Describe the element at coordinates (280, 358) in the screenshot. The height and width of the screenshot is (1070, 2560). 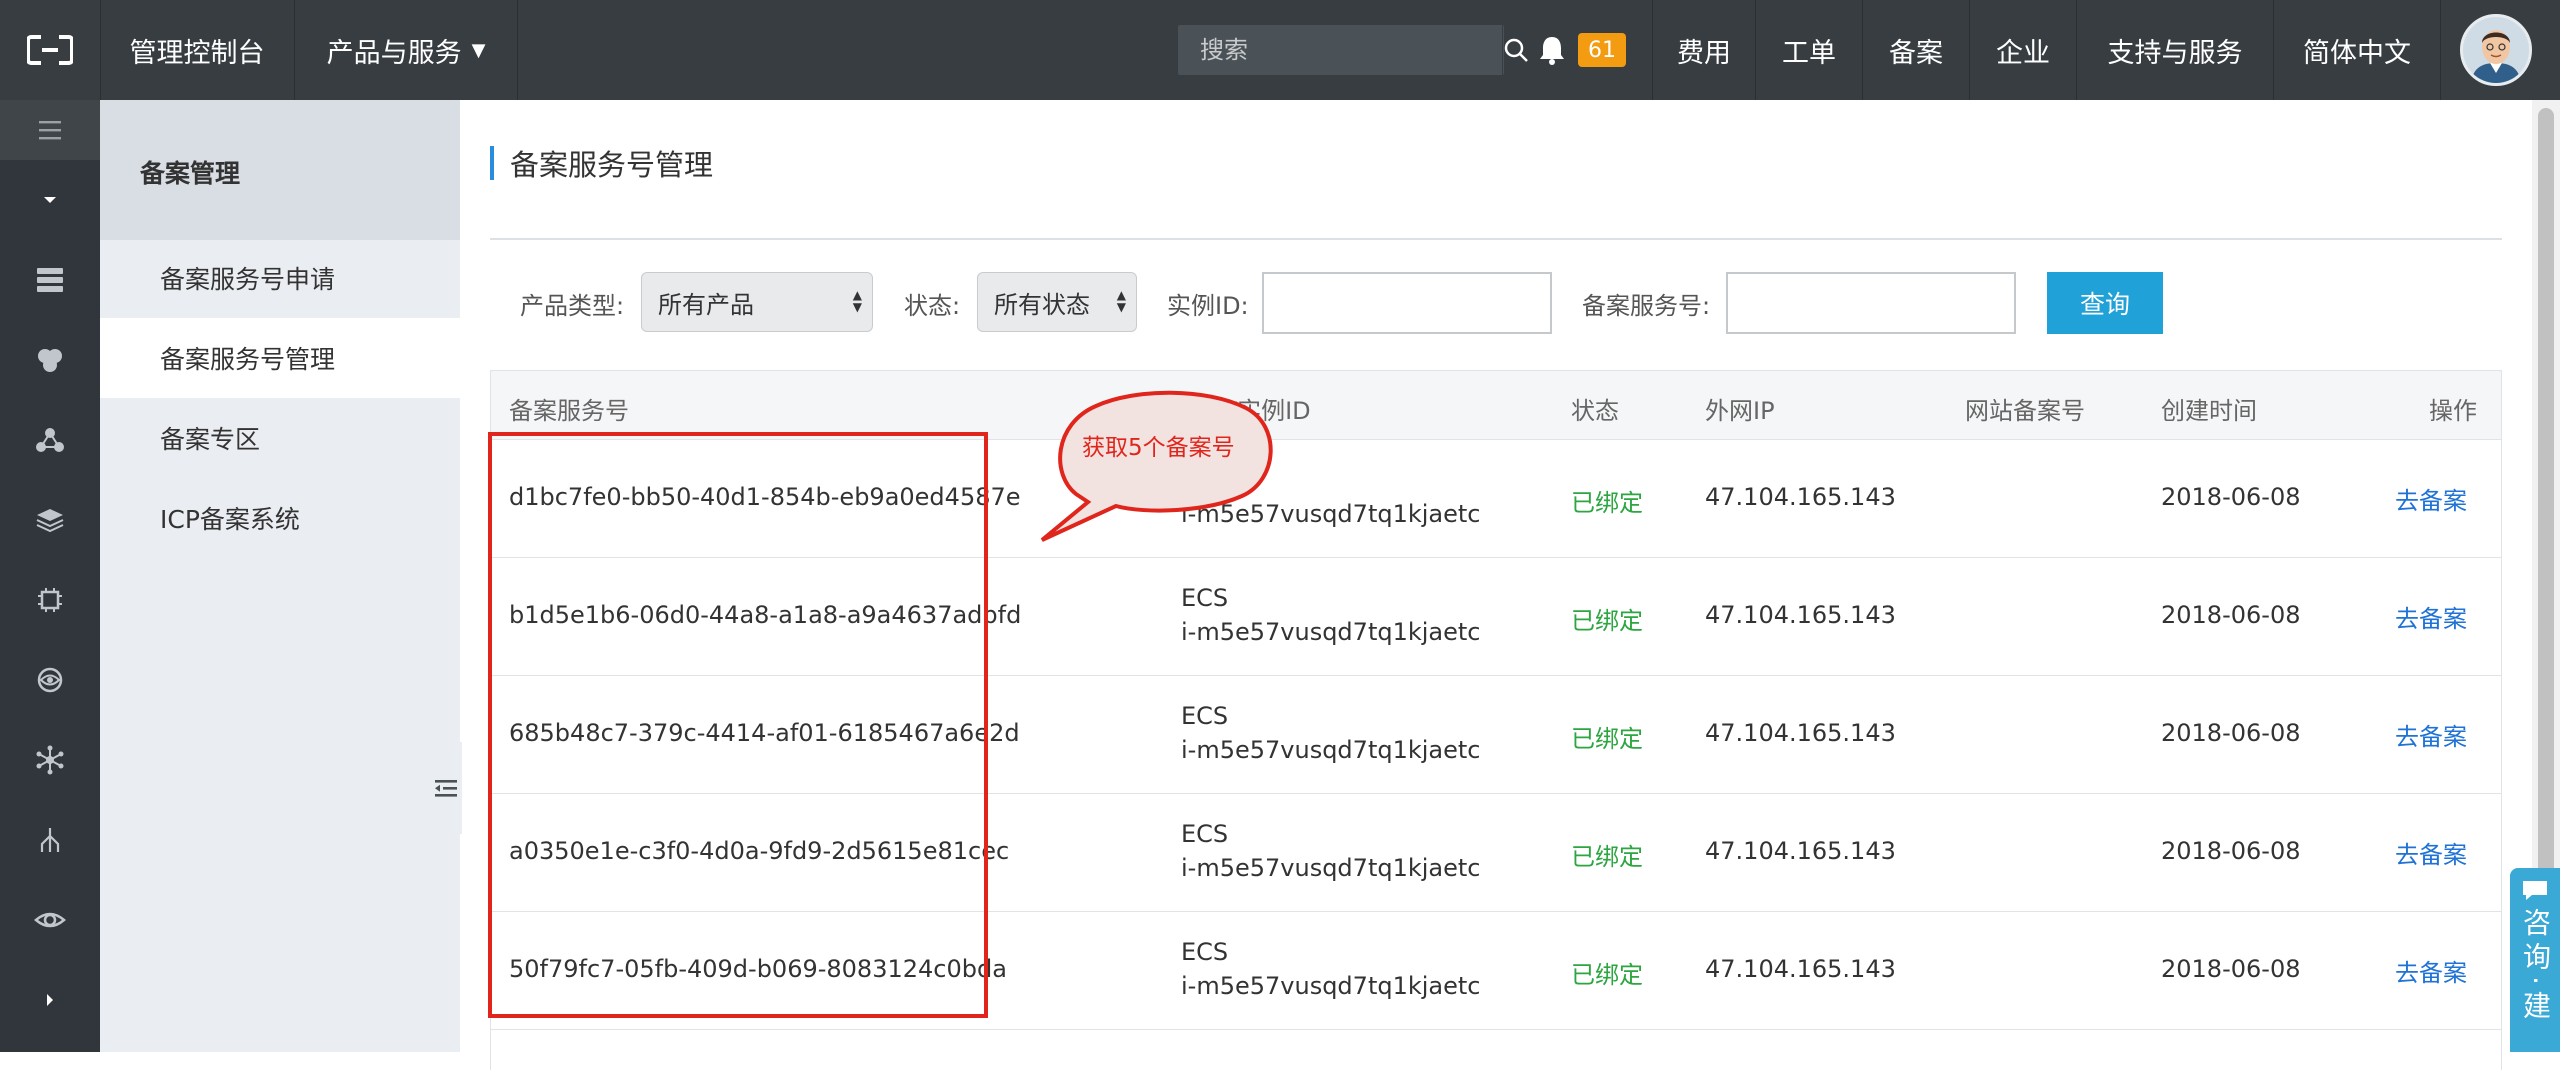
I see `sidebar-item-service-number-manage: 备案服务号管理` at that location.